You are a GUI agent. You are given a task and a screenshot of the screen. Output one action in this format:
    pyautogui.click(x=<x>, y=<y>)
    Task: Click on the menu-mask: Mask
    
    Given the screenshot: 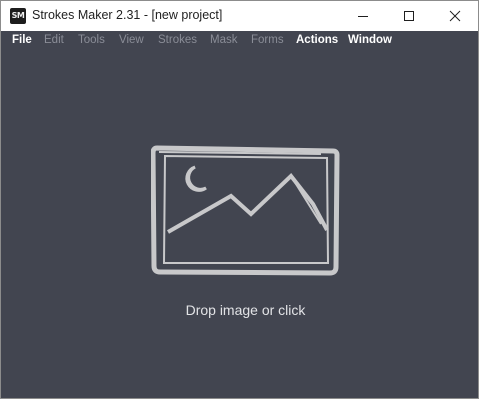 What is the action you would take?
    pyautogui.click(x=223, y=40)
    